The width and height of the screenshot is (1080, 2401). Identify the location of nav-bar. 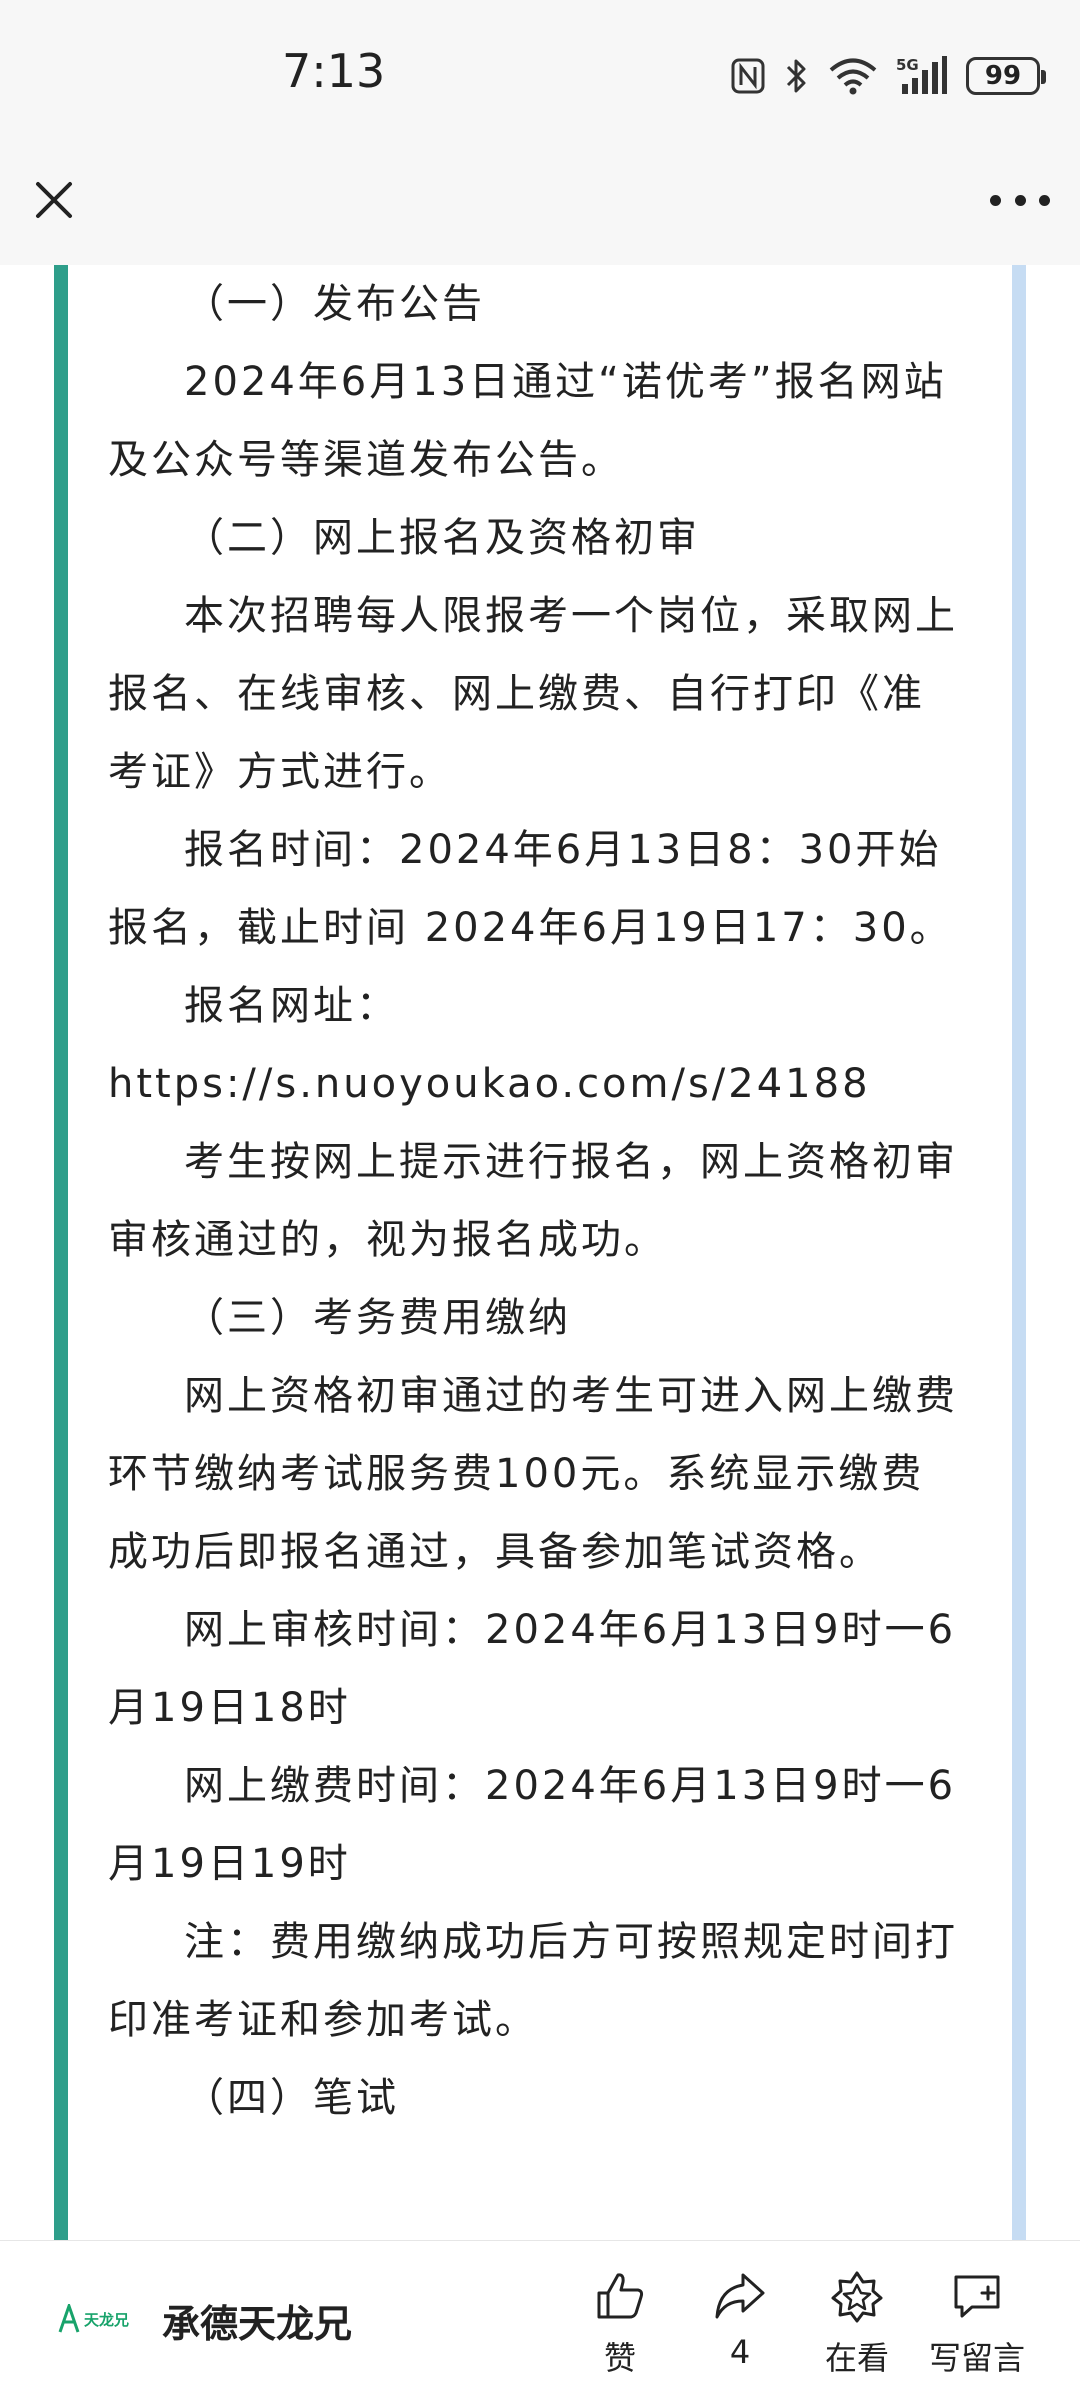
(540, 207).